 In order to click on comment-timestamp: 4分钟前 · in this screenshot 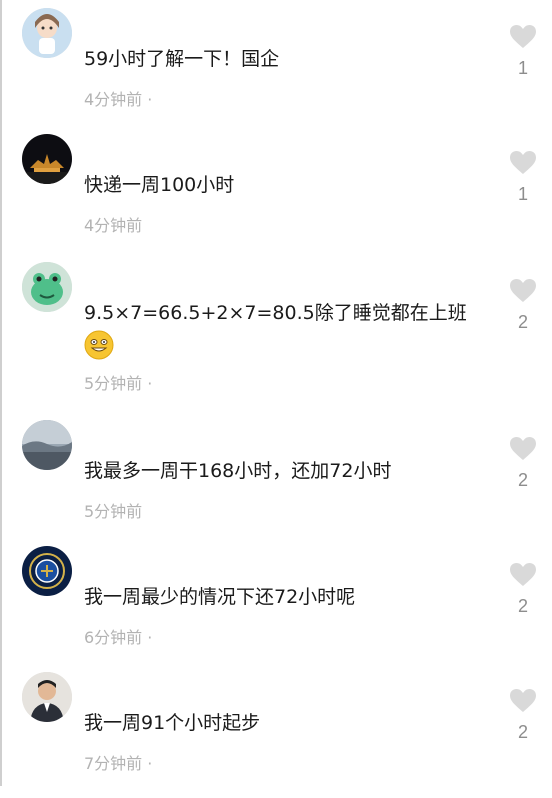, I will do `click(118, 99)`.